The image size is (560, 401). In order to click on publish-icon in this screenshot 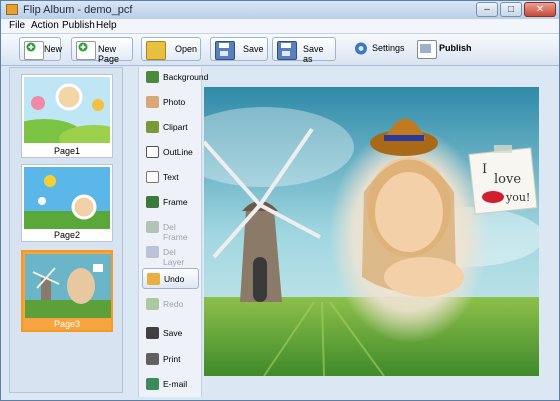, I will do `click(427, 49)`.